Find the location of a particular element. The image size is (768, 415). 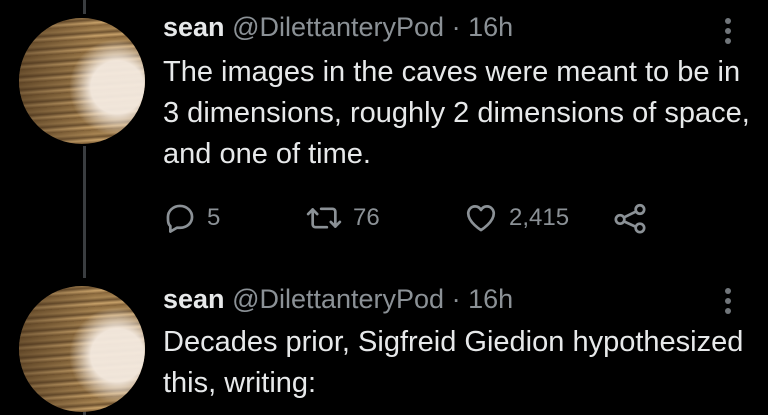

tweet-actions: 5 76 2,415 is located at coordinates (443, 218).